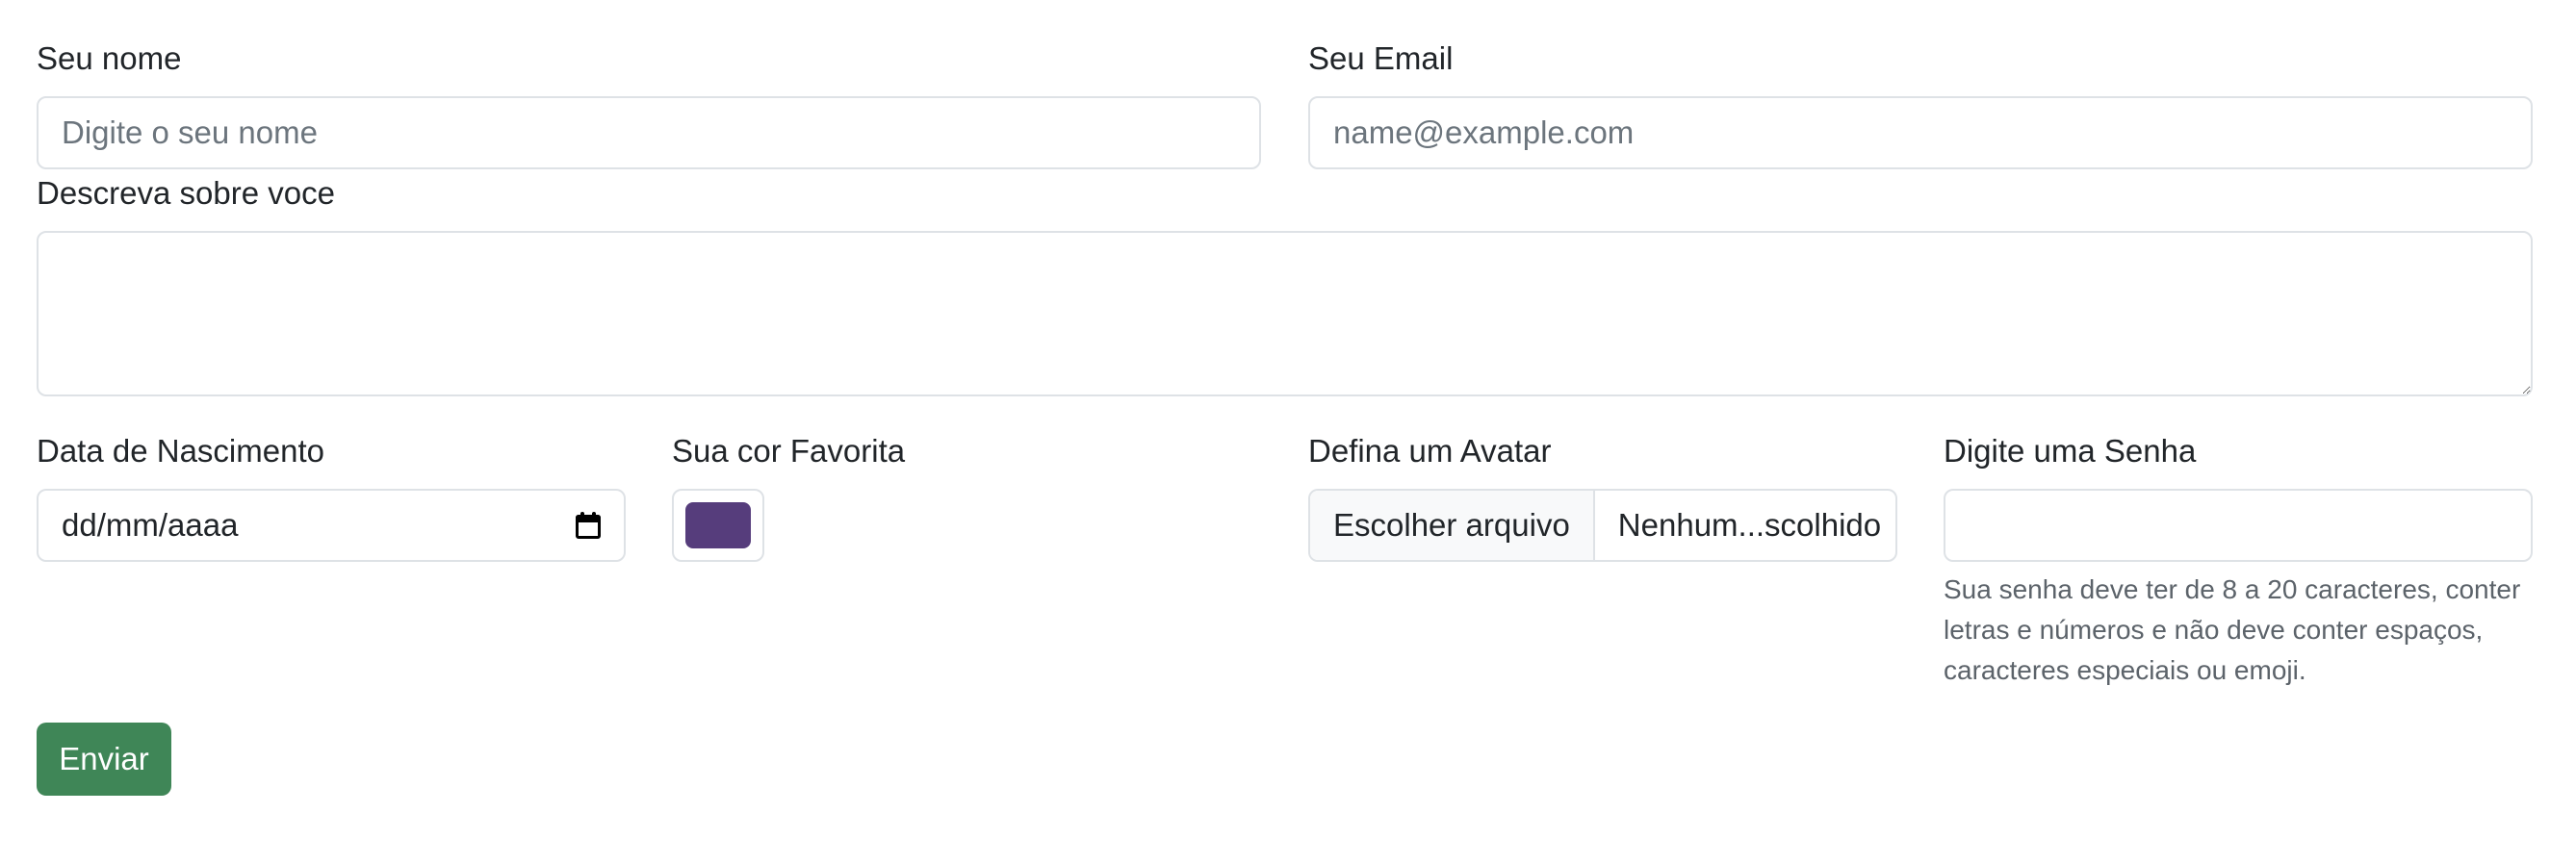  What do you see at coordinates (1602, 525) in the screenshot?
I see `avatar-file-input: Escolher arquivo Nenhum...scolhido` at bounding box center [1602, 525].